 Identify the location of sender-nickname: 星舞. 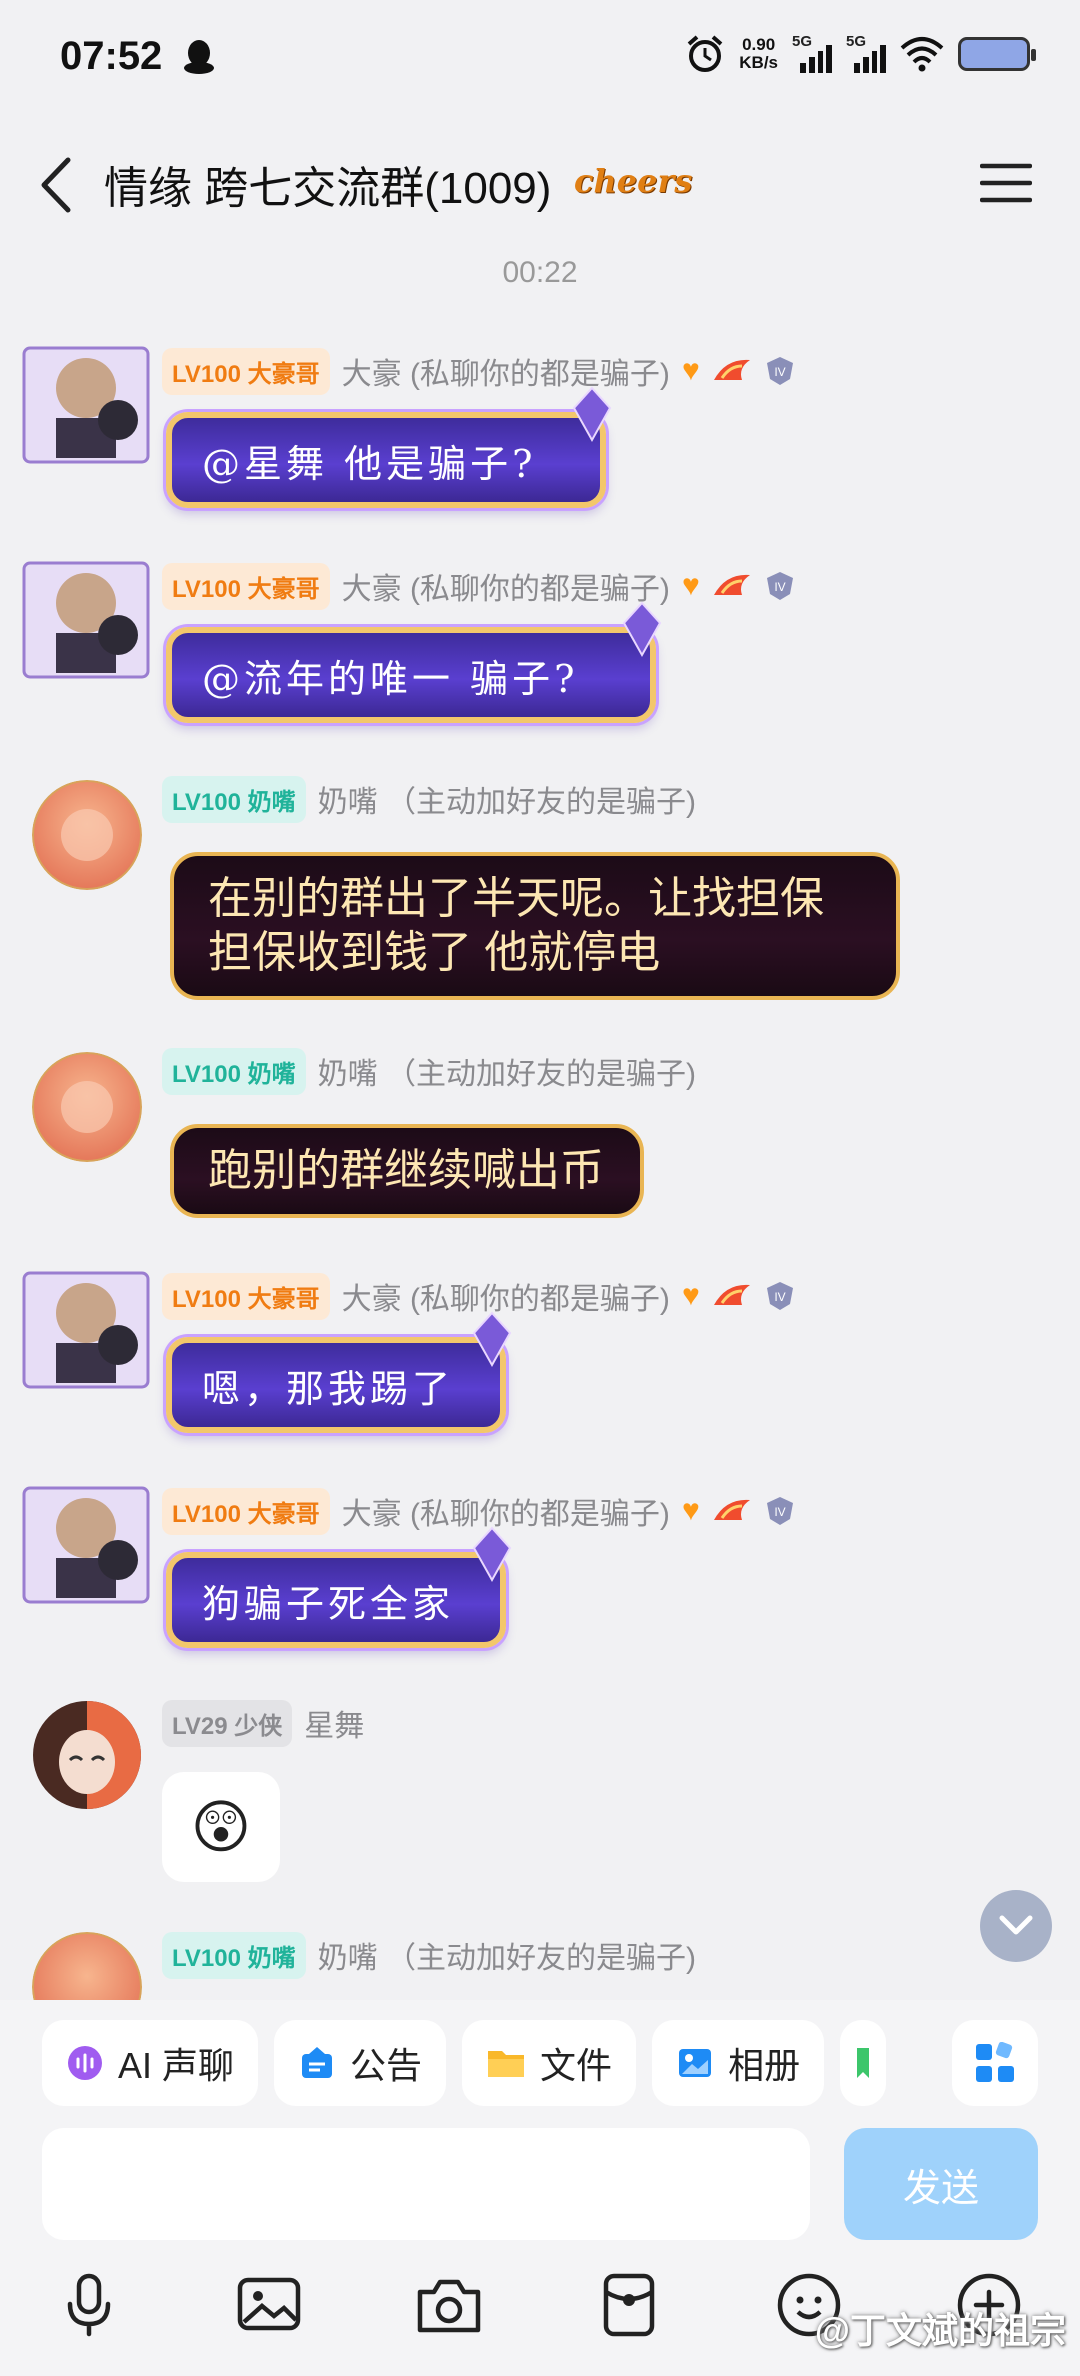
(334, 1723).